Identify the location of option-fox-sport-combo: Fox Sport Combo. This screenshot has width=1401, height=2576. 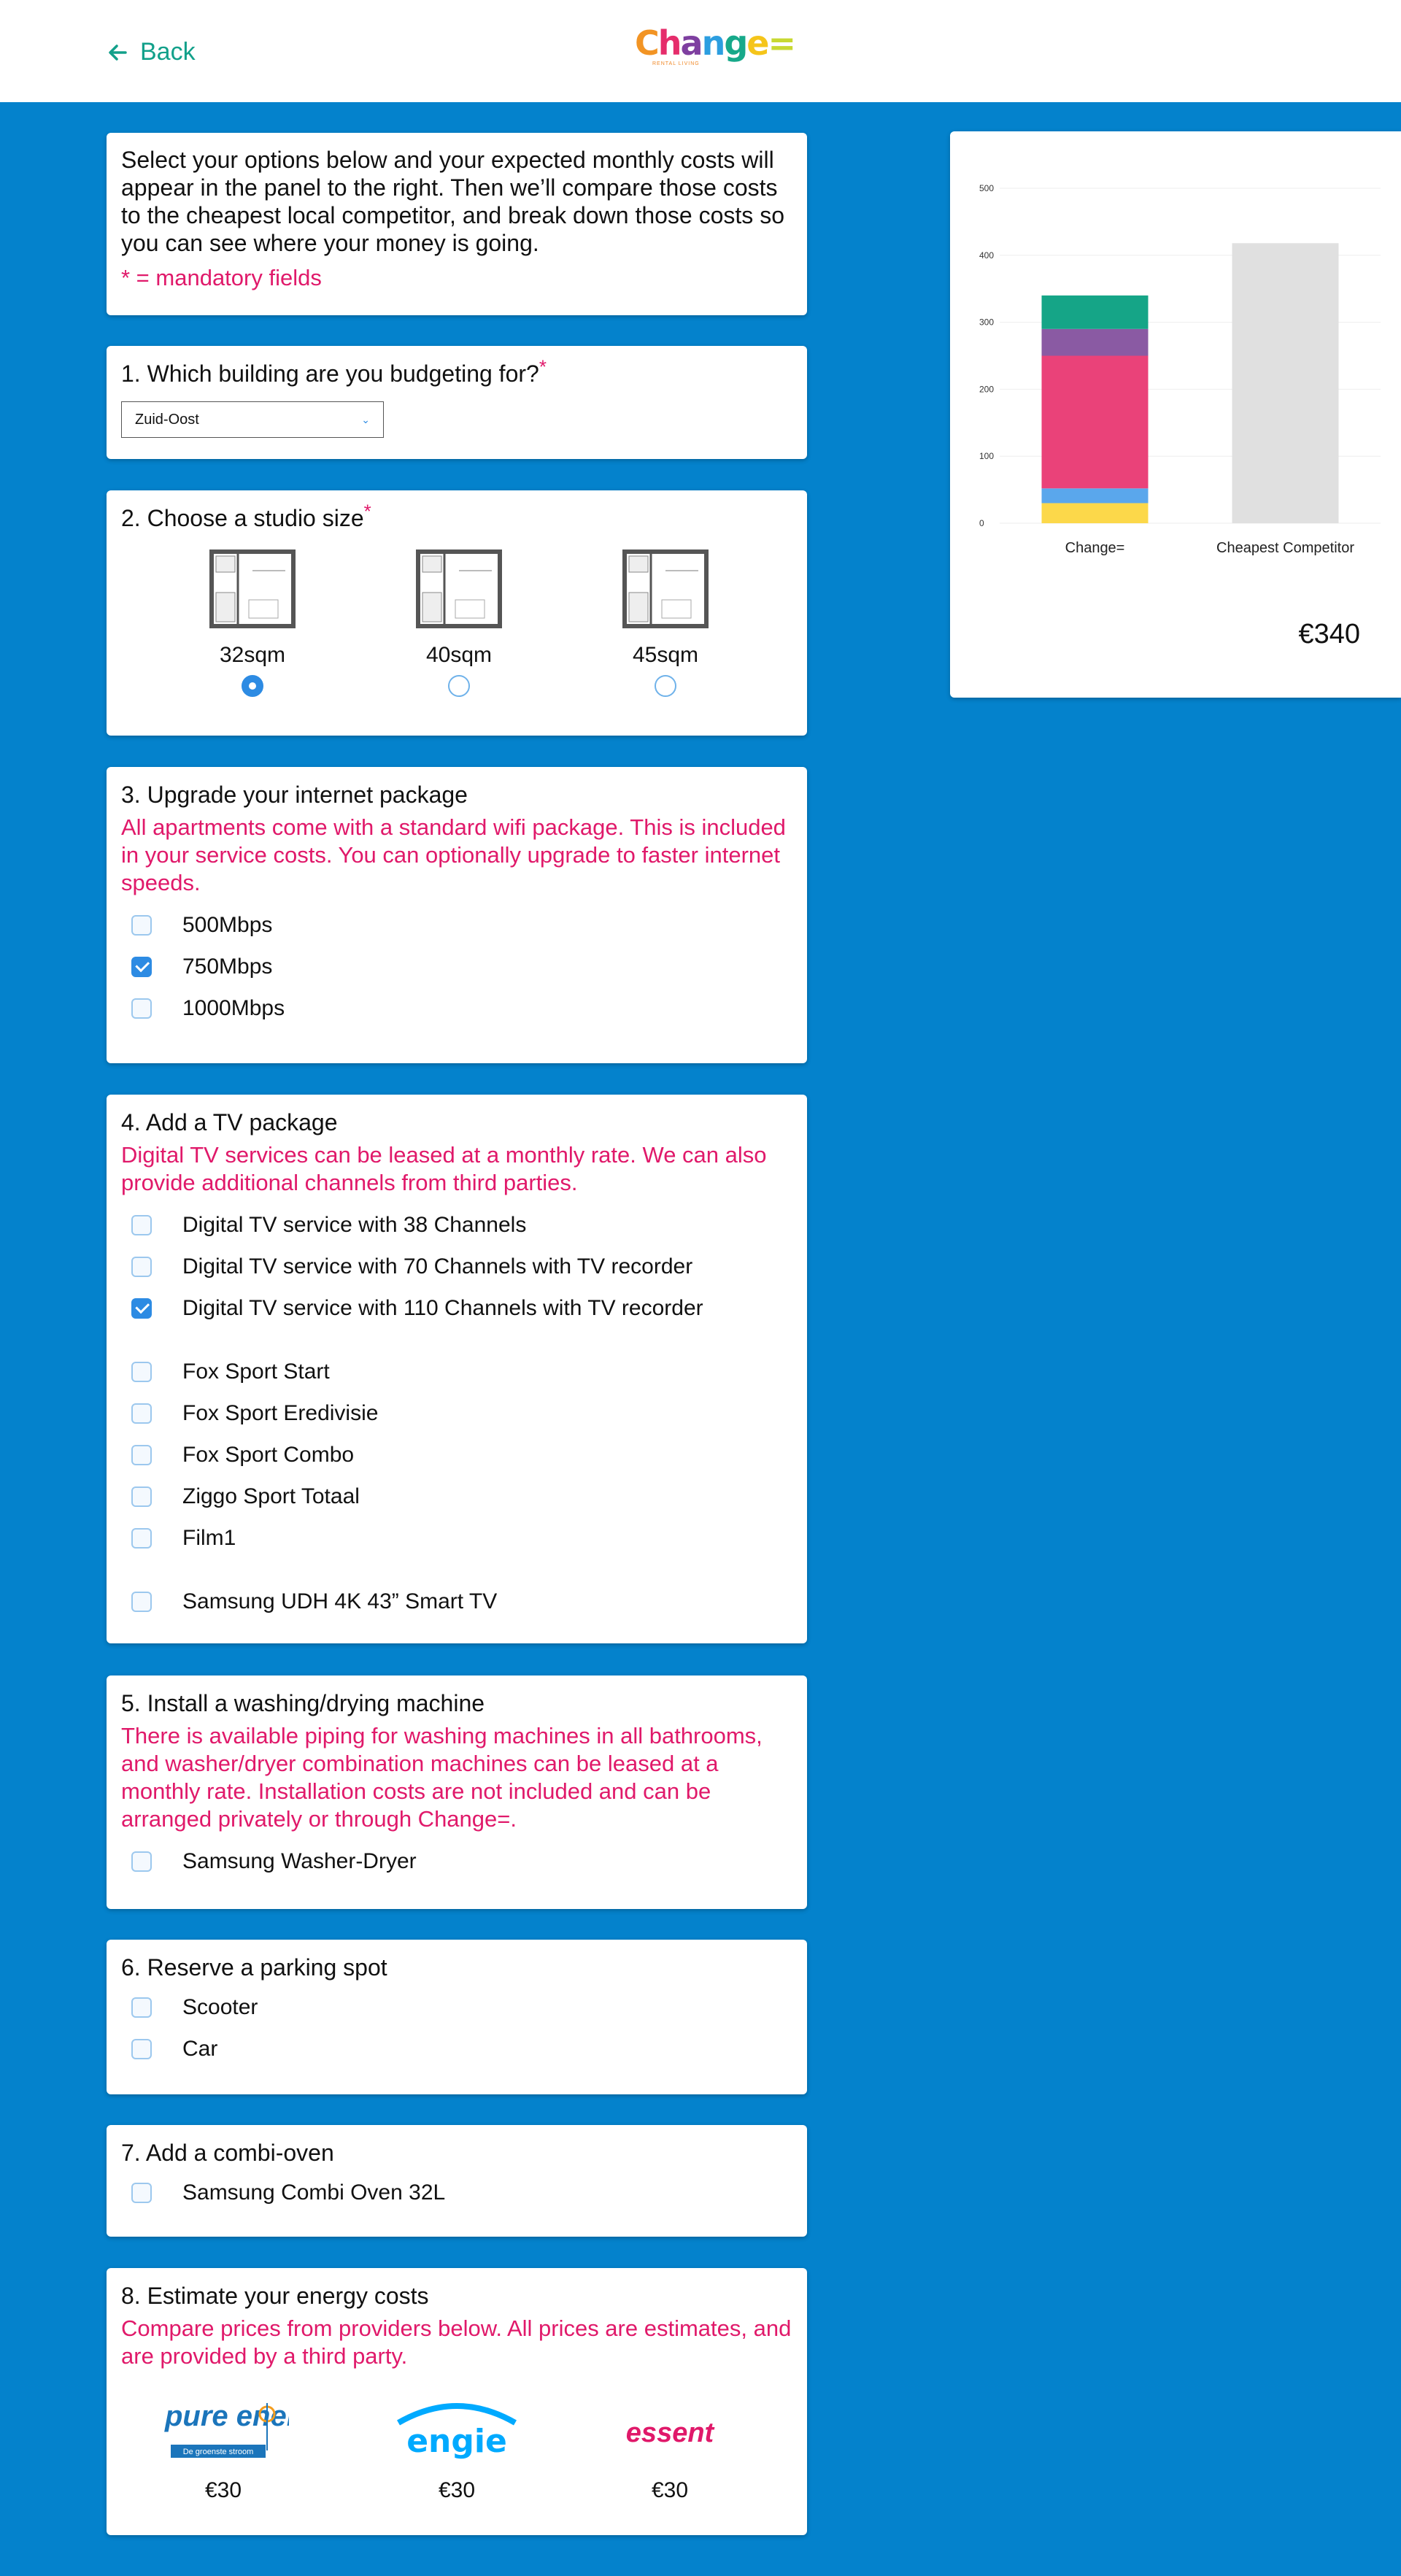
(456, 1455).